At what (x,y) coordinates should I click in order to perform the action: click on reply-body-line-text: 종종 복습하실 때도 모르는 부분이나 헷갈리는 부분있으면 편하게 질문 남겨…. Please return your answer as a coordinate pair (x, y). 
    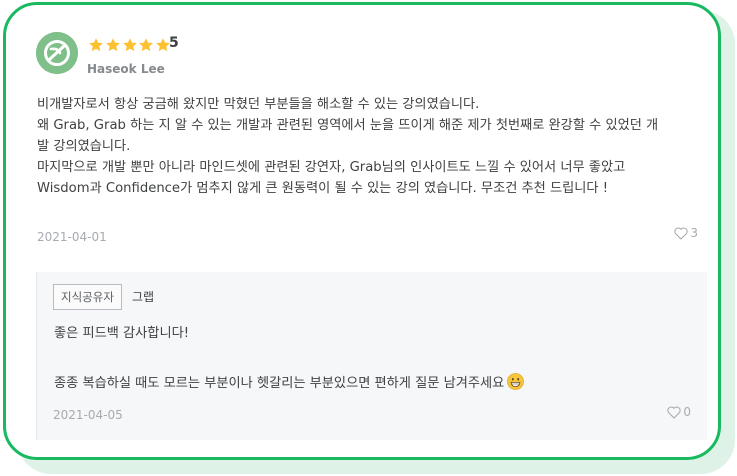
    Looking at the image, I should click on (279, 383).